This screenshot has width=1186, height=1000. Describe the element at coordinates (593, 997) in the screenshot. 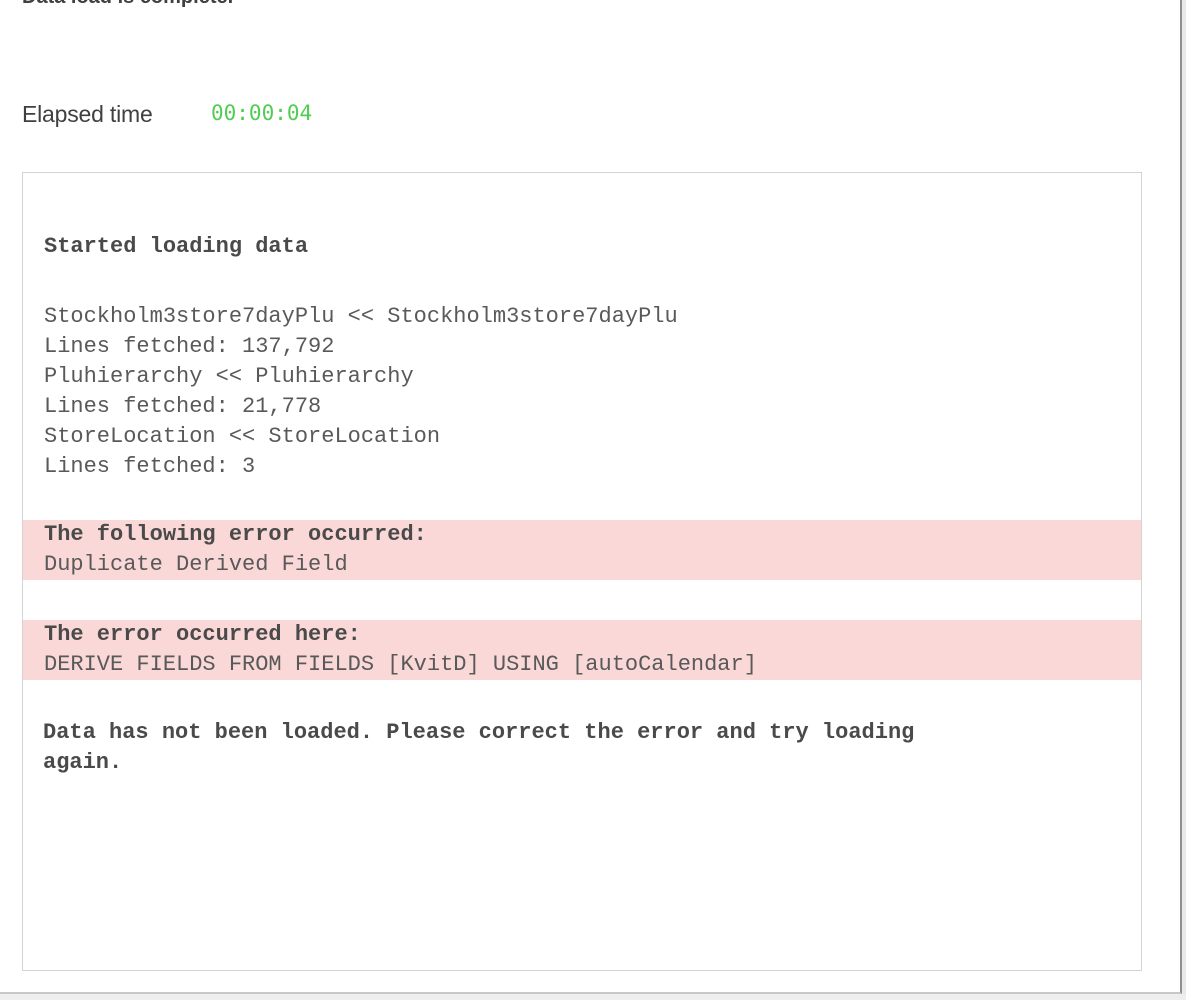

I see `window-bottom-shade` at that location.